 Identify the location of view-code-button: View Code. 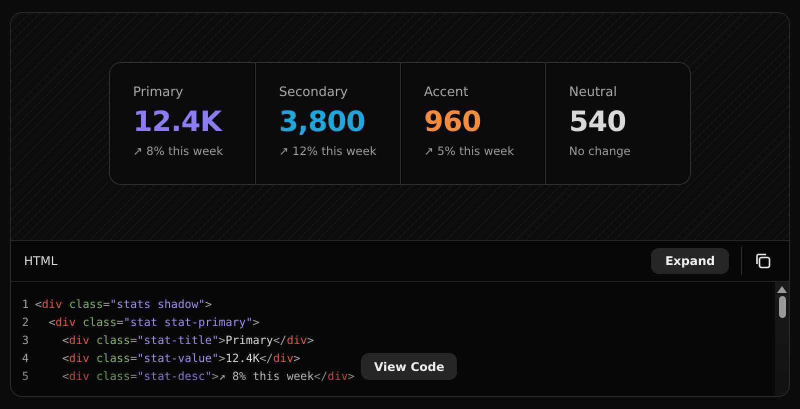
(409, 366).